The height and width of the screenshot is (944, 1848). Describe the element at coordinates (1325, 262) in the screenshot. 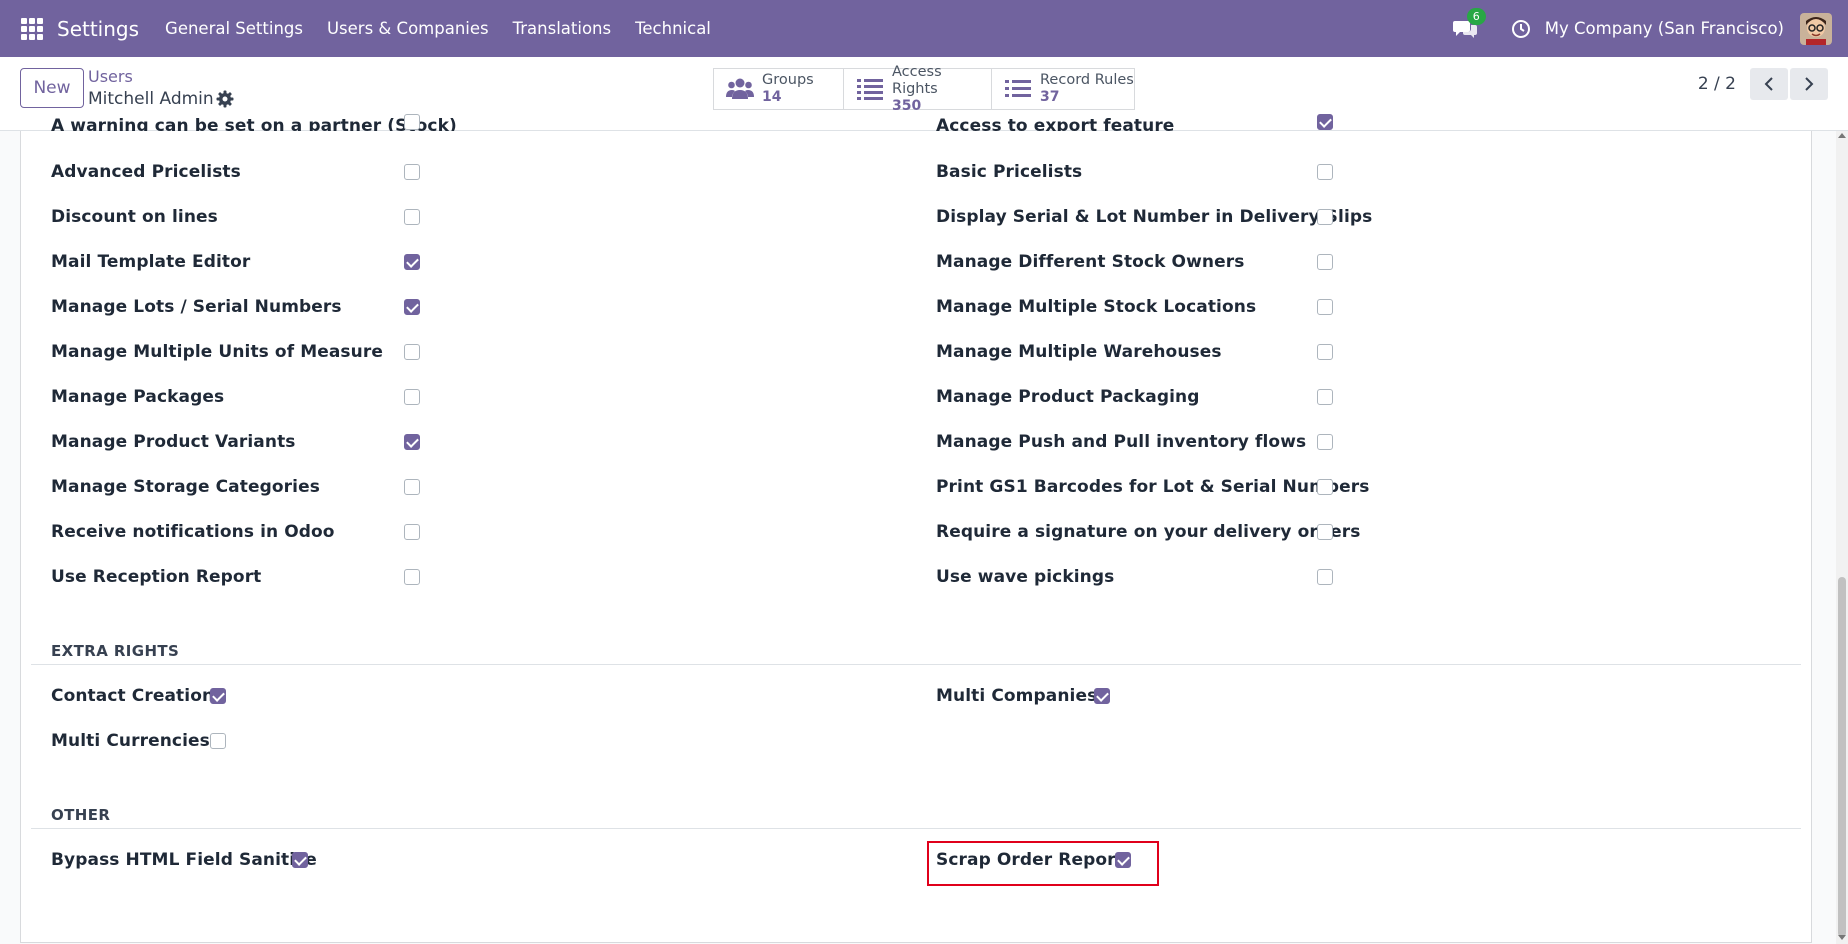

I see `different-stock-owners-checkbox` at that location.